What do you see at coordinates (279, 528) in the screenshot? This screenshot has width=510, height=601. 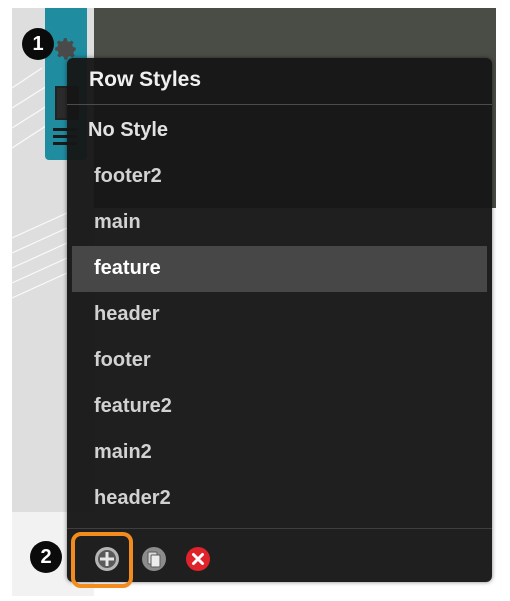 I see `footer-divider` at bounding box center [279, 528].